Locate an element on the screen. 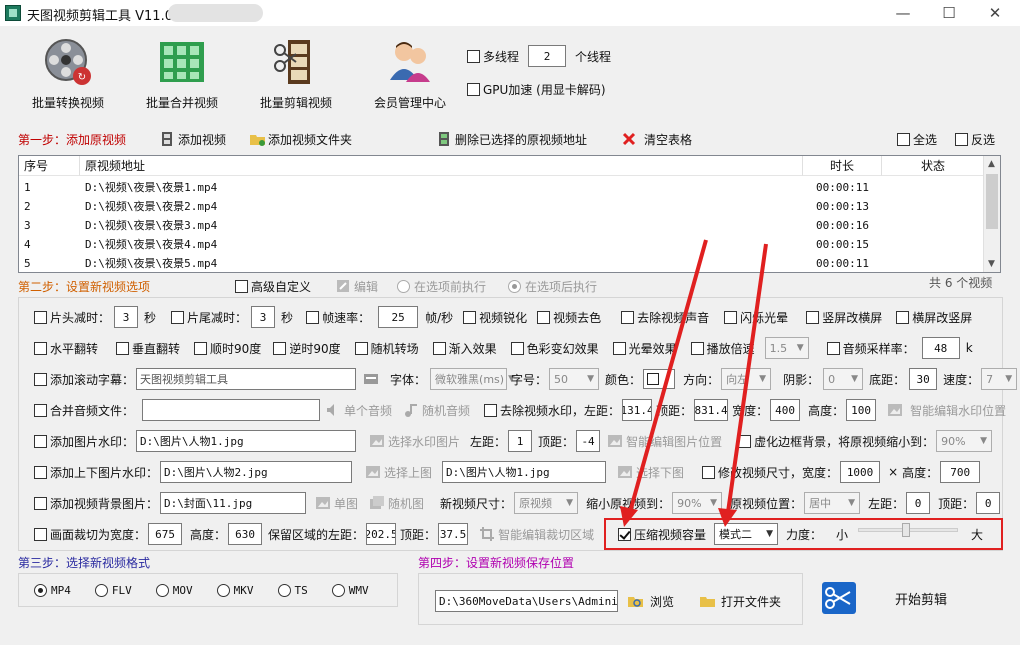 Image resolution: width=1020 pixels, height=645 pixels. color-change-checkbox is located at coordinates (517, 348).